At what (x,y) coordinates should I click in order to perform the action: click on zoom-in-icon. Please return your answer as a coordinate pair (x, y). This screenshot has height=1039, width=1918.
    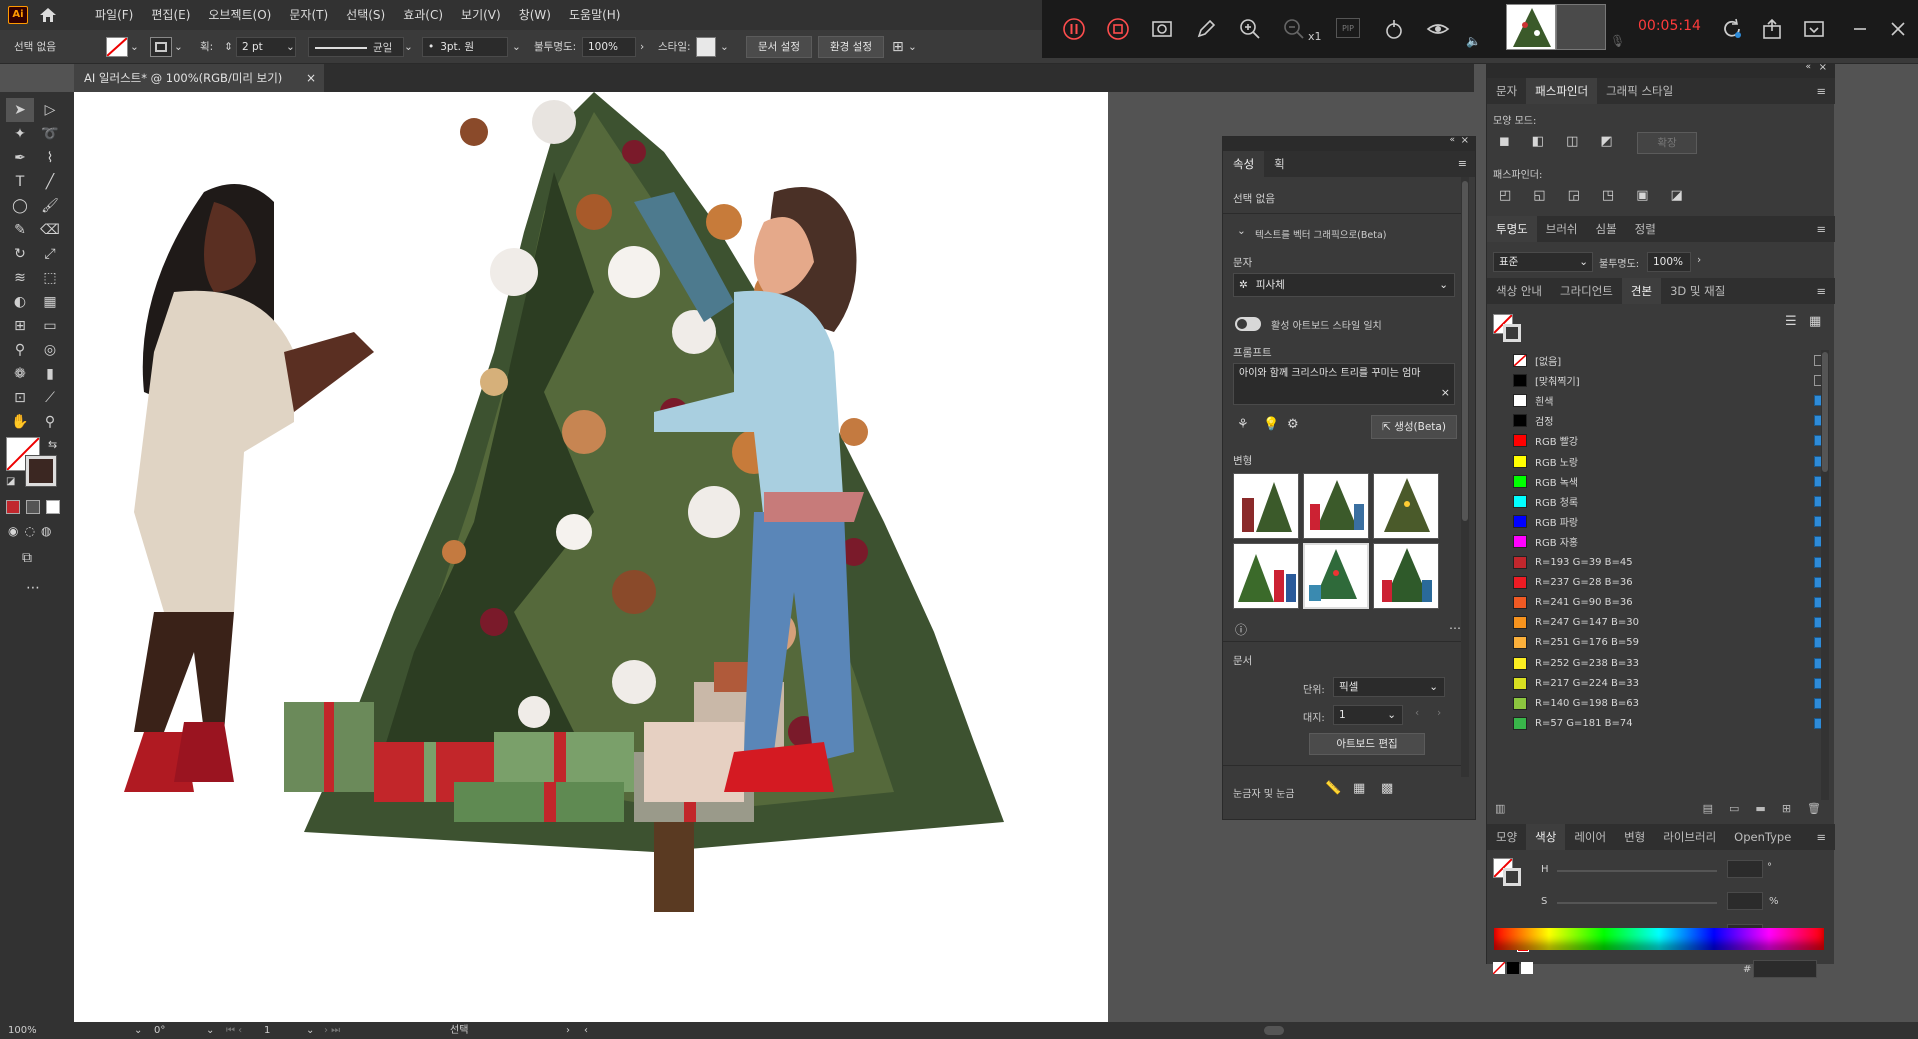
    Looking at the image, I should click on (1250, 29).